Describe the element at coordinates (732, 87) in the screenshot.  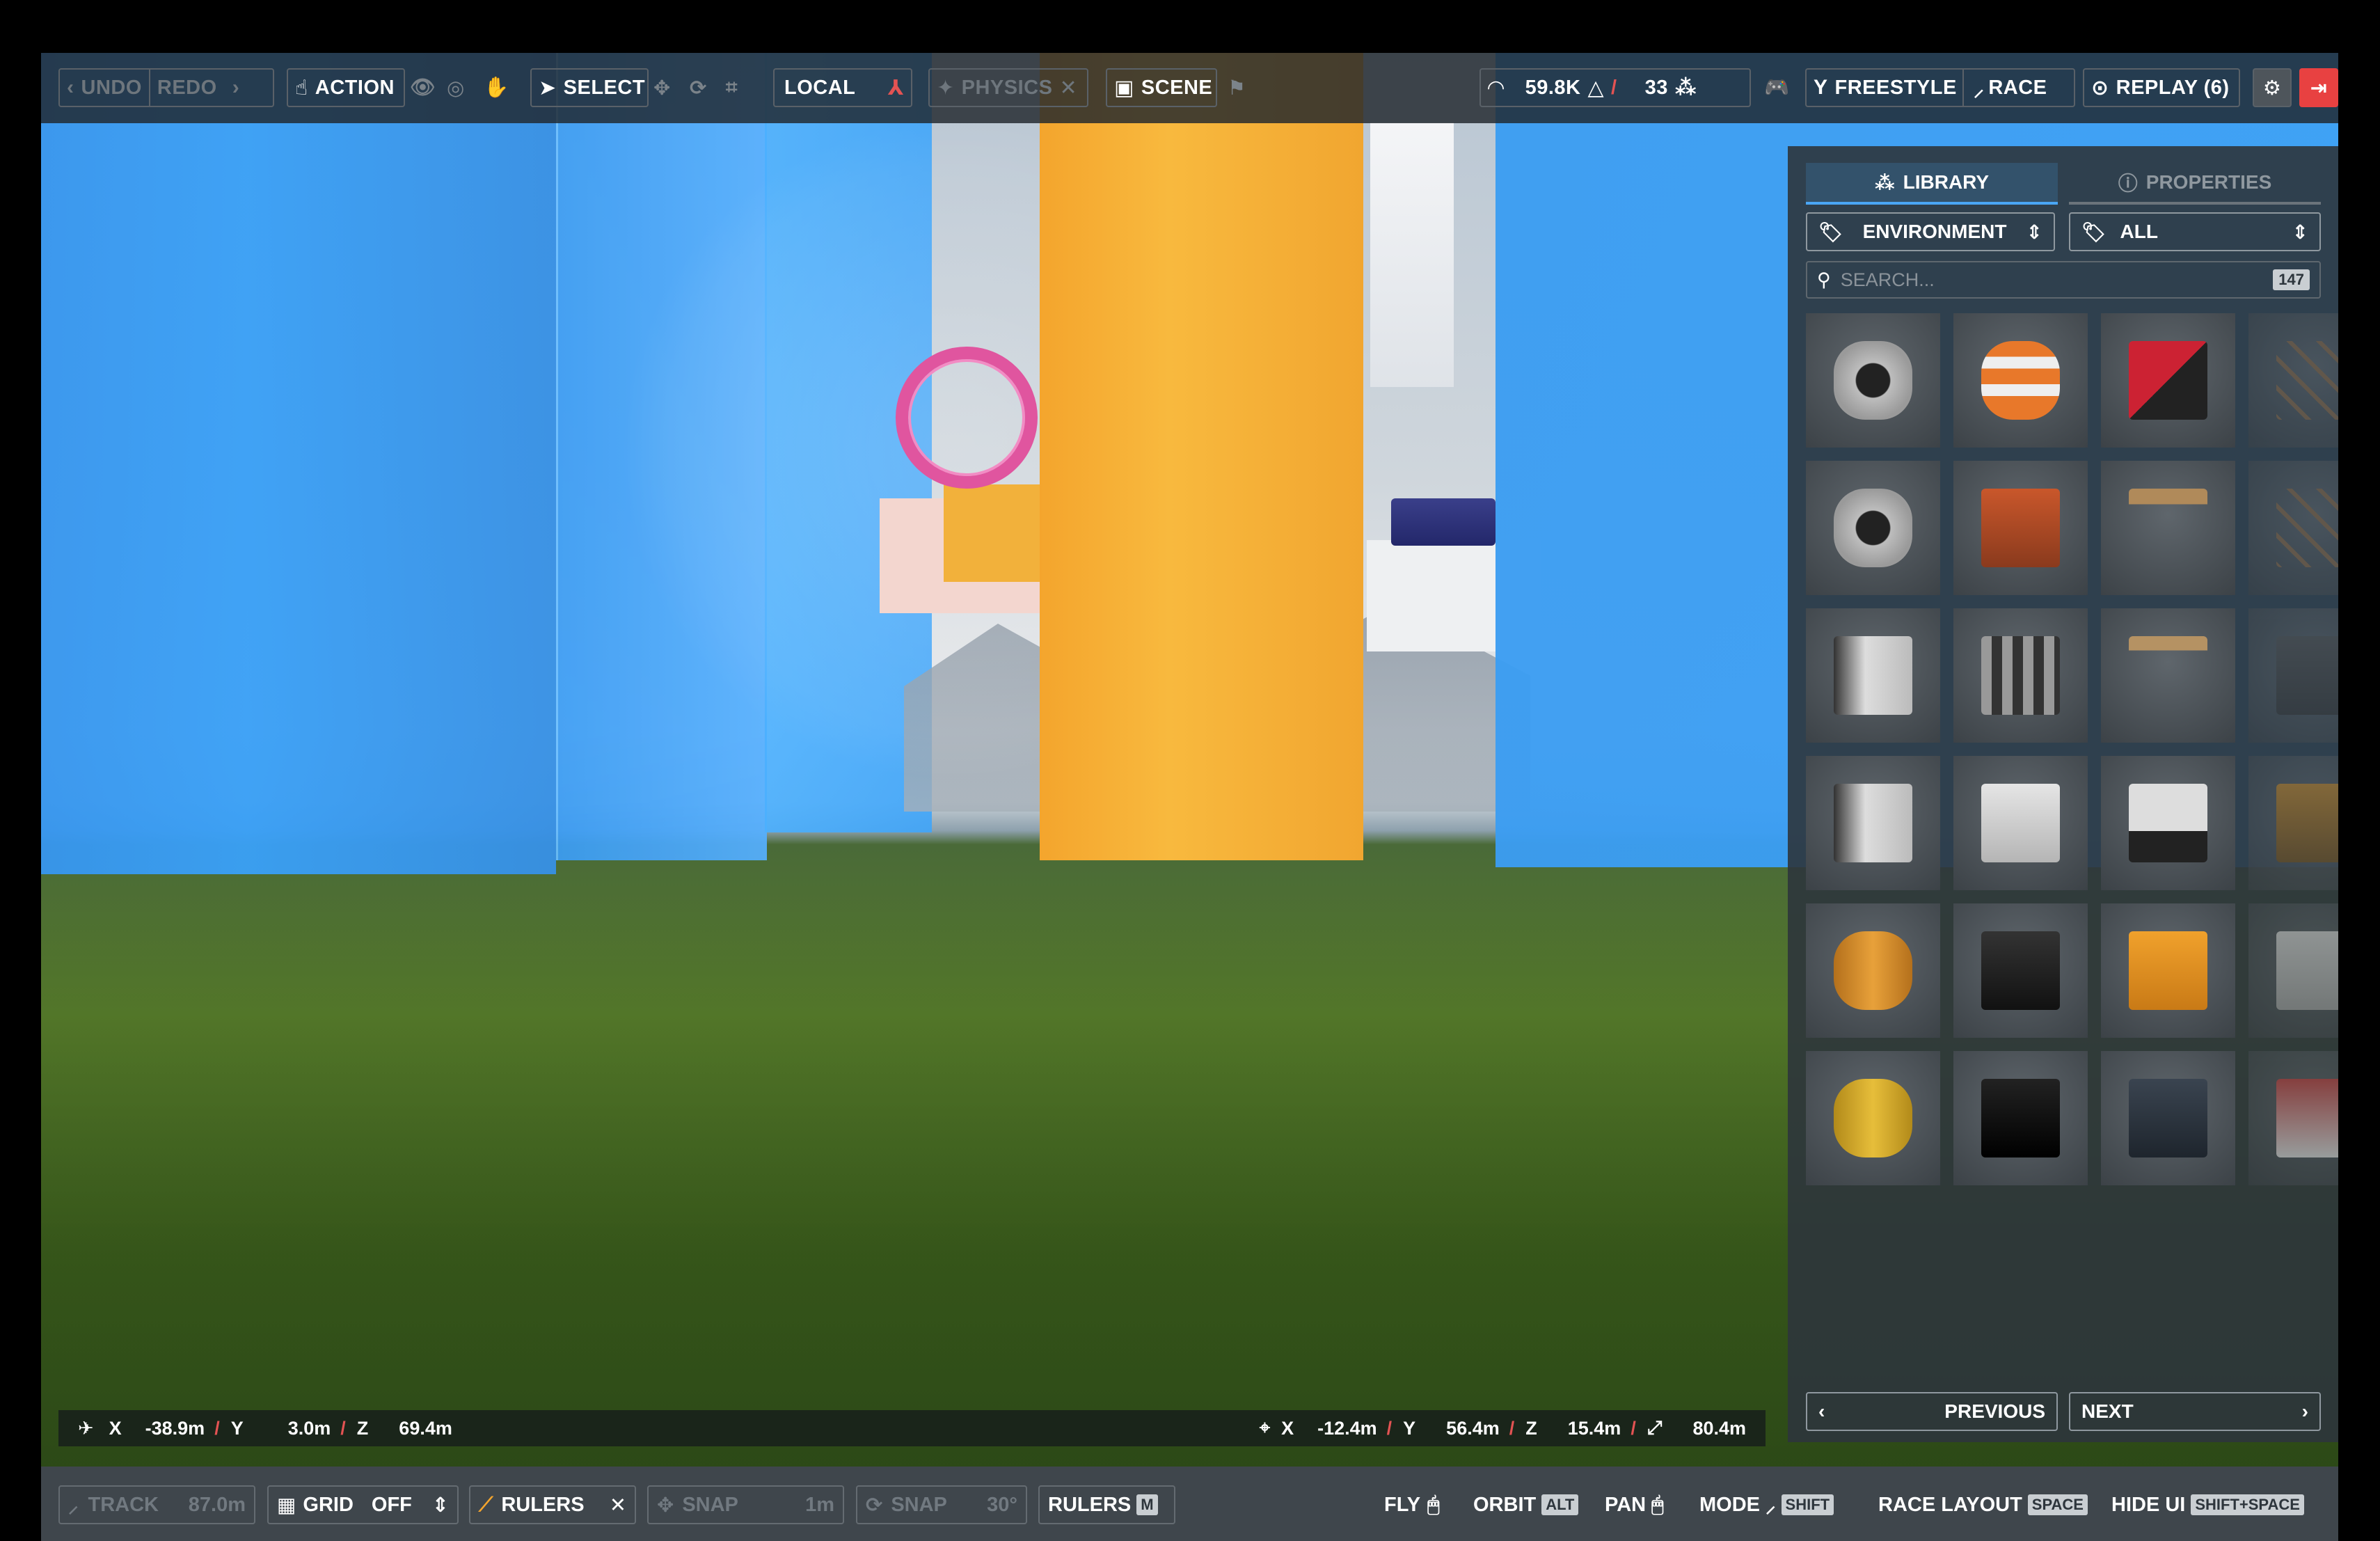
I see `scale-icon: ⌗` at that location.